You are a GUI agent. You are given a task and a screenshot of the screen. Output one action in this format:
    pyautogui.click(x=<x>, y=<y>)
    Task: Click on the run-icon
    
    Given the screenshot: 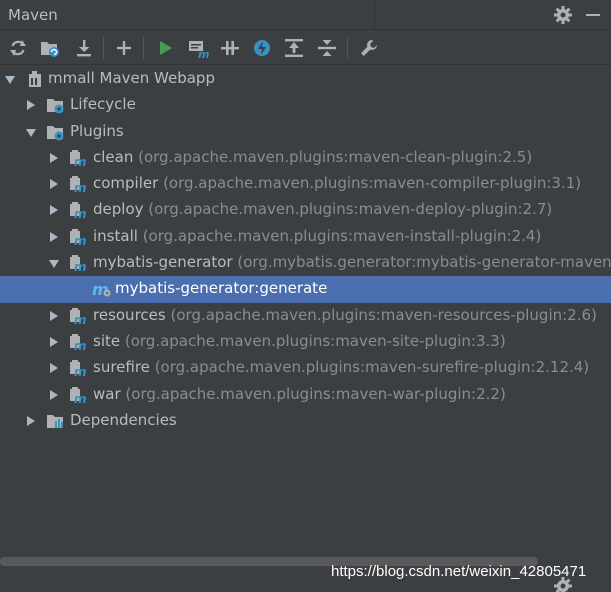 What is the action you would take?
    pyautogui.click(x=165, y=48)
    